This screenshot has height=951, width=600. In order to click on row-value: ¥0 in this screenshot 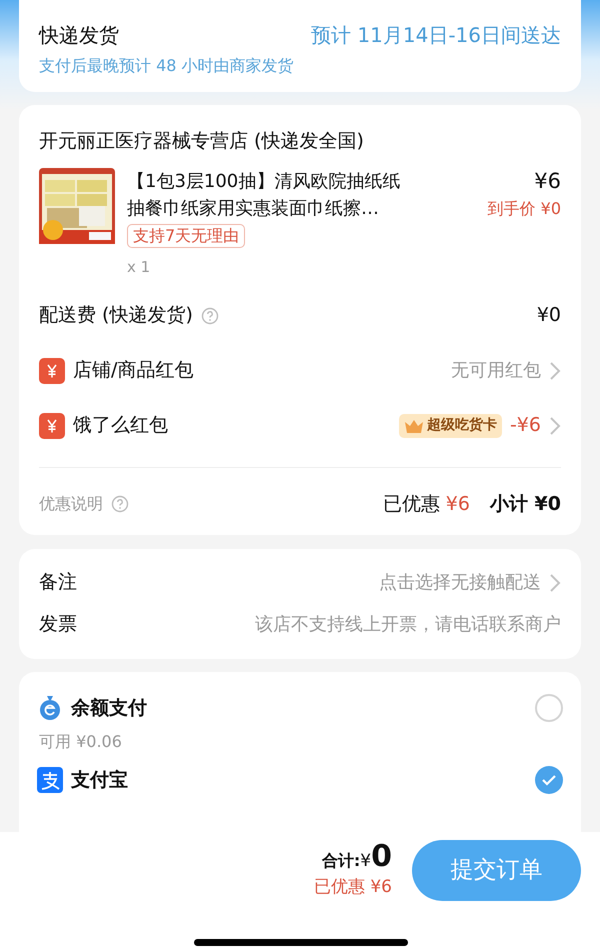, I will do `click(548, 315)`.